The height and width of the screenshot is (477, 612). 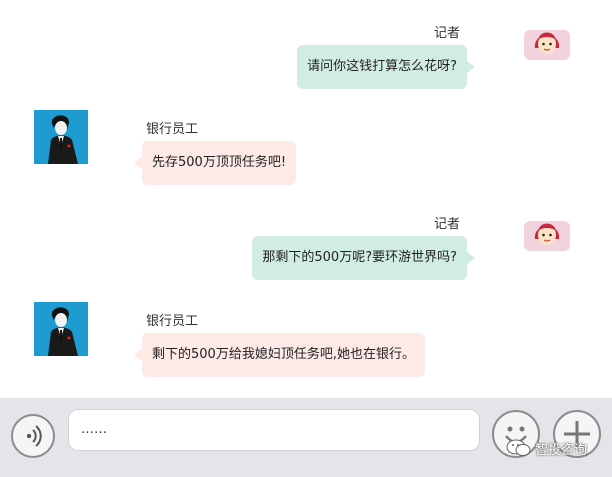 What do you see at coordinates (386, 67) in the screenshot?
I see `message-bubble: 请问你这钱打算怎么花呀?` at bounding box center [386, 67].